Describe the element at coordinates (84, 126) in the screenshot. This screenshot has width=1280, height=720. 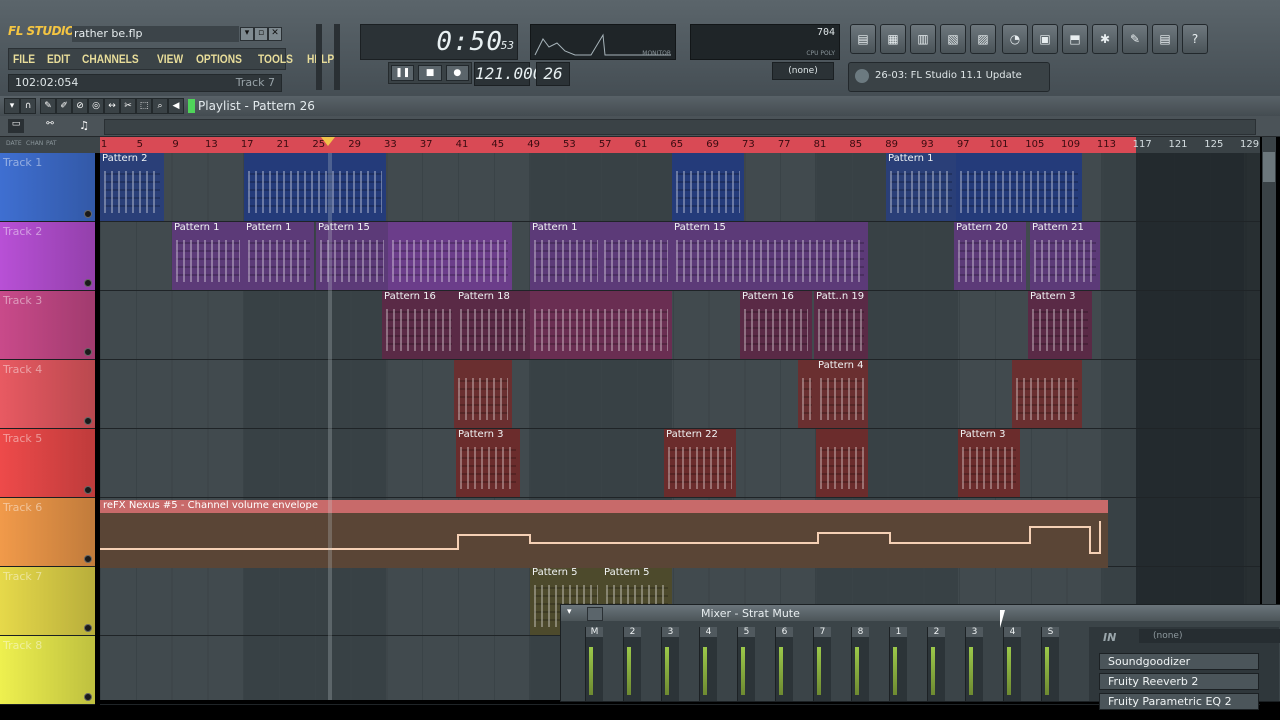
I see `note-icon: ♫` at that location.